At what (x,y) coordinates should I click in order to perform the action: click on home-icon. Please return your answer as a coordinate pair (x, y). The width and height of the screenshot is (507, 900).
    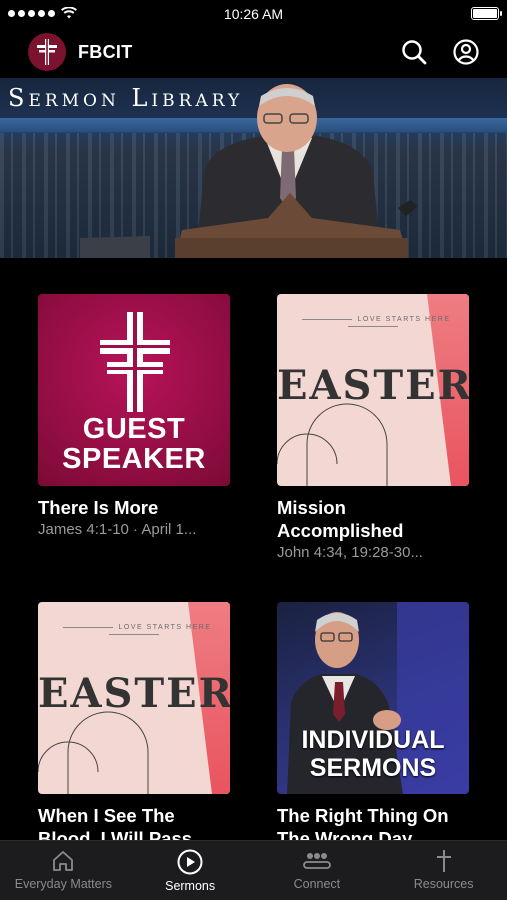
    Looking at the image, I should click on (63, 861).